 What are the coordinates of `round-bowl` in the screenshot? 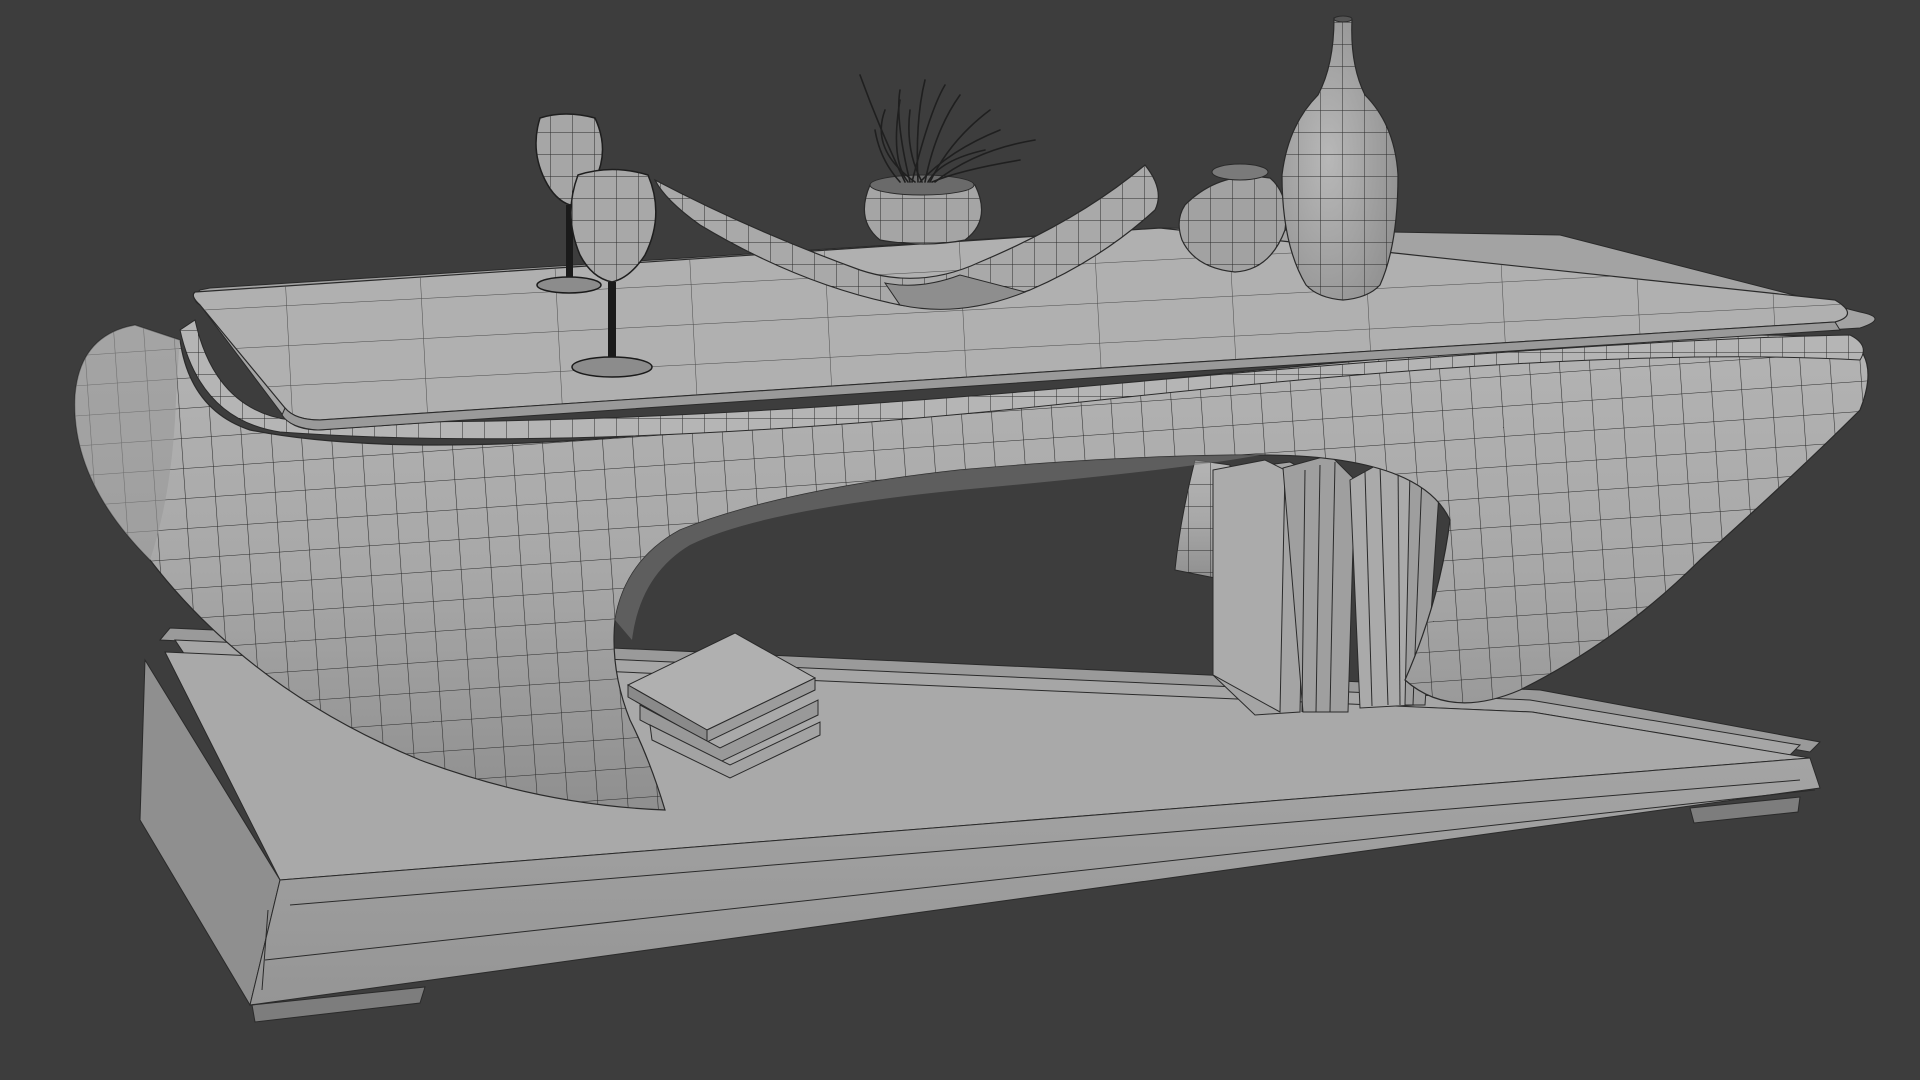 It's located at (1232, 218).